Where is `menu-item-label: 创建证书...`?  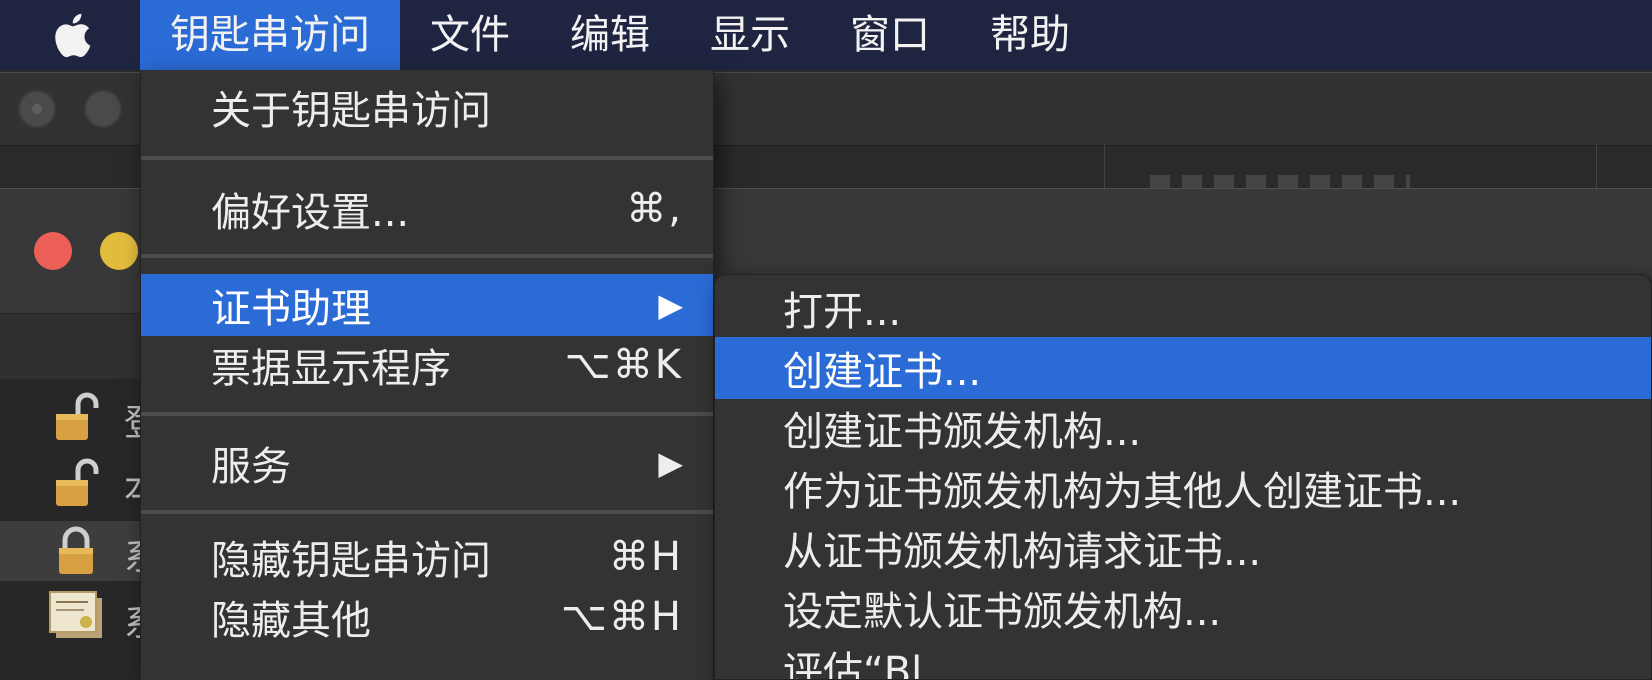 menu-item-label: 创建证书... is located at coordinates (882, 372).